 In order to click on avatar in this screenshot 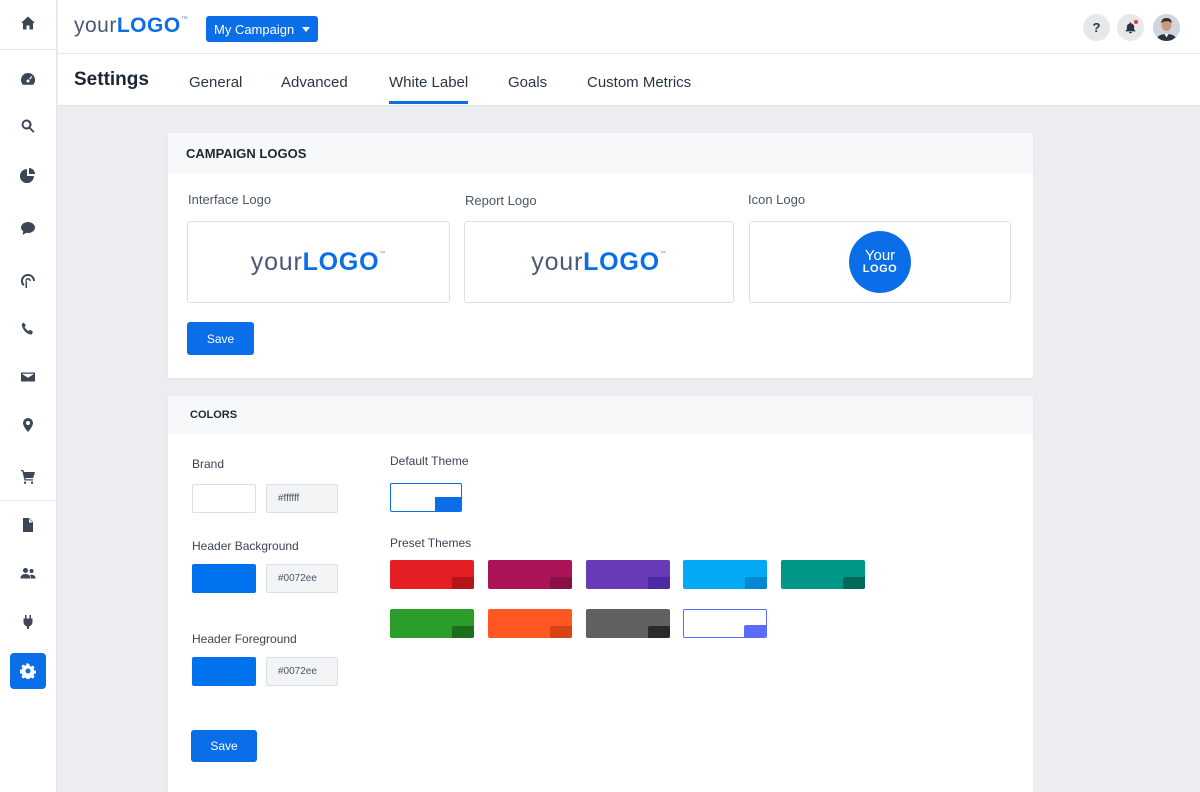, I will do `click(1166, 27)`.